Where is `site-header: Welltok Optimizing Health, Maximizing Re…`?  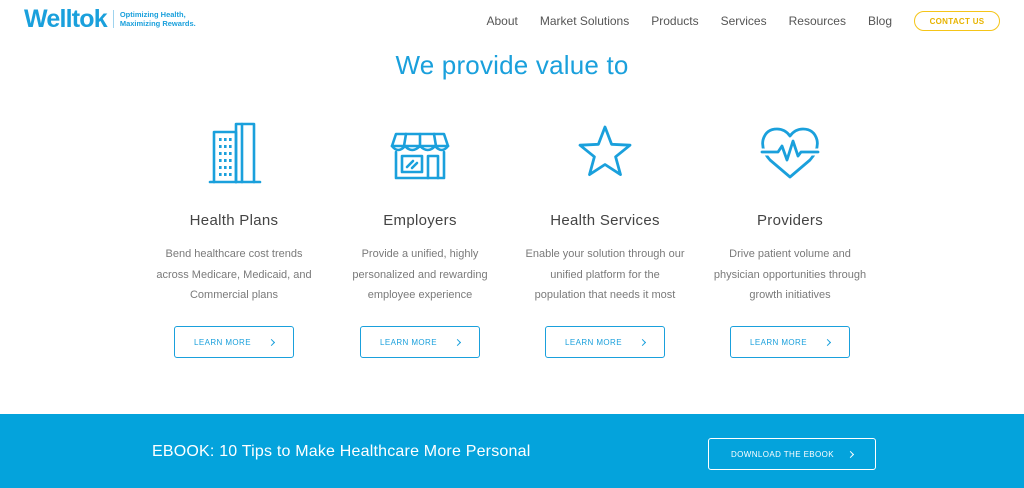
site-header: Welltok Optimizing Health, Maximizing Re… is located at coordinates (512, 20).